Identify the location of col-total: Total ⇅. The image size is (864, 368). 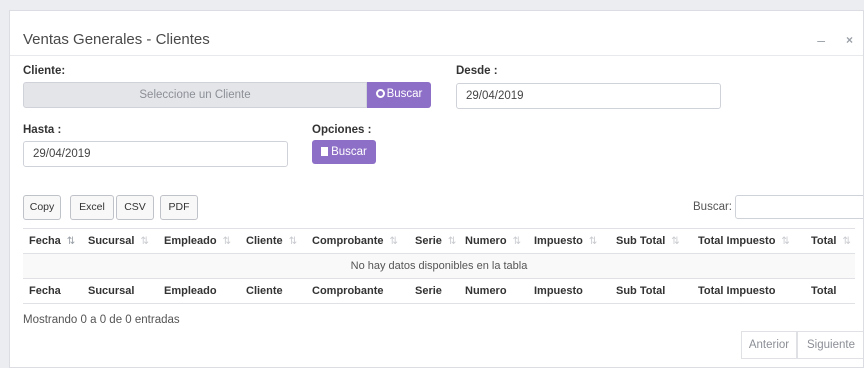
(830, 241).